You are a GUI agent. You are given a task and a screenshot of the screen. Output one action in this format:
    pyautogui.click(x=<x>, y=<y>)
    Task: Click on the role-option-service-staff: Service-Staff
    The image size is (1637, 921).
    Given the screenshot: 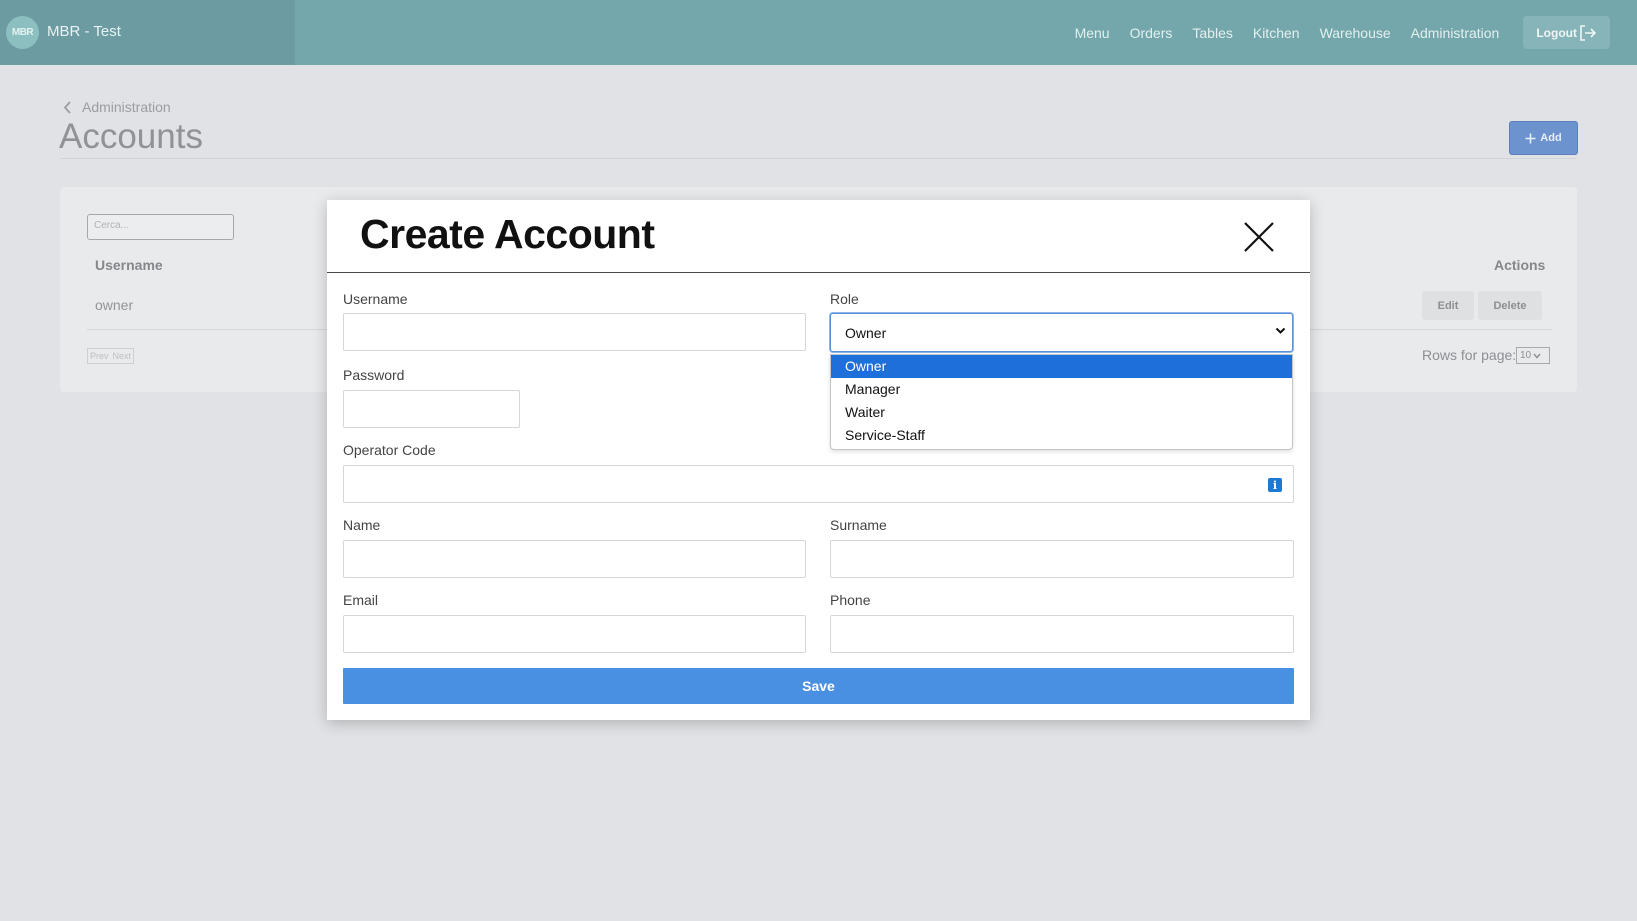 What is the action you would take?
    pyautogui.click(x=1061, y=435)
    